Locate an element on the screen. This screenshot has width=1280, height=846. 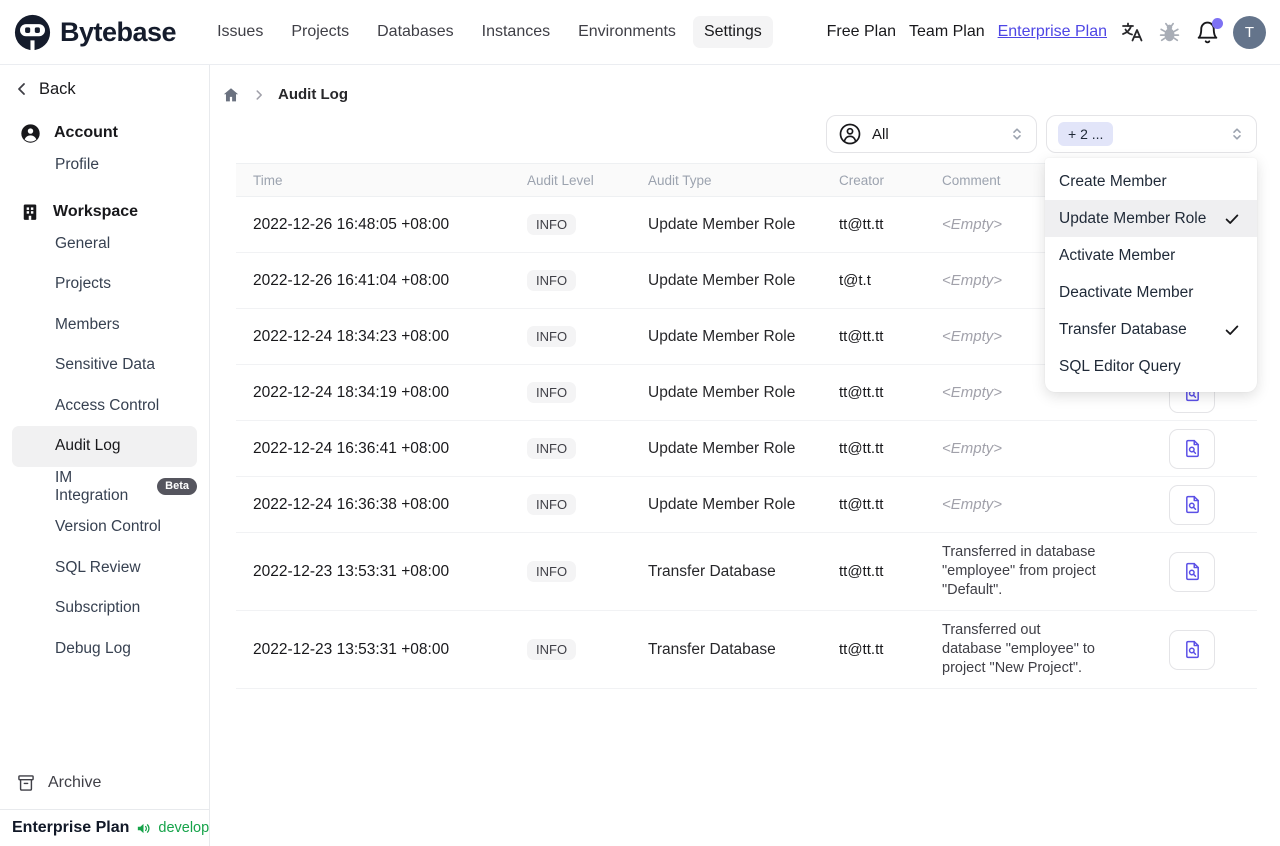
user-circle-icon is located at coordinates (30, 133).